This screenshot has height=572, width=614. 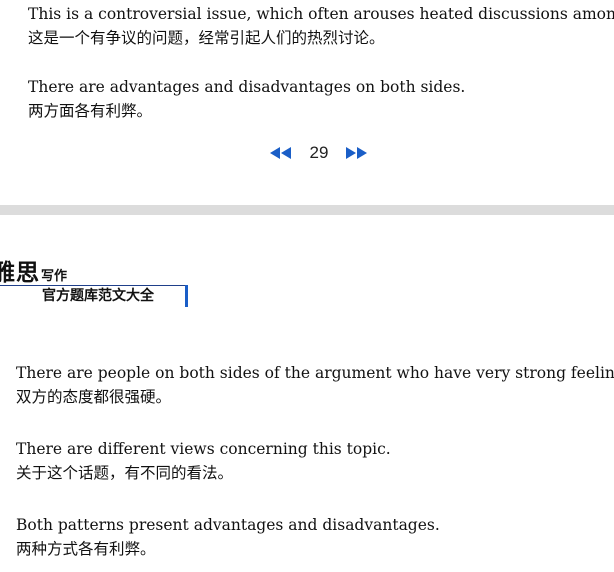 What do you see at coordinates (307, 210) in the screenshot?
I see `page-divider` at bounding box center [307, 210].